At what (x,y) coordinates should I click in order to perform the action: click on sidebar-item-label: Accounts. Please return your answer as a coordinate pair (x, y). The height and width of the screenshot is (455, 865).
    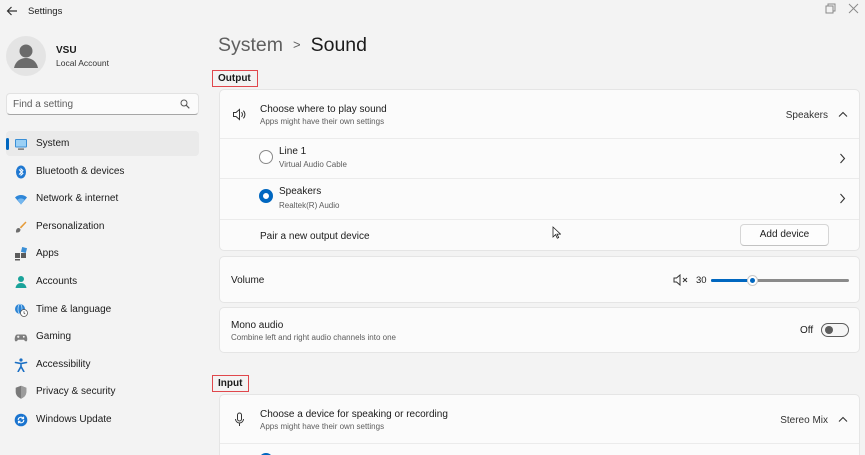
    Looking at the image, I should click on (57, 281).